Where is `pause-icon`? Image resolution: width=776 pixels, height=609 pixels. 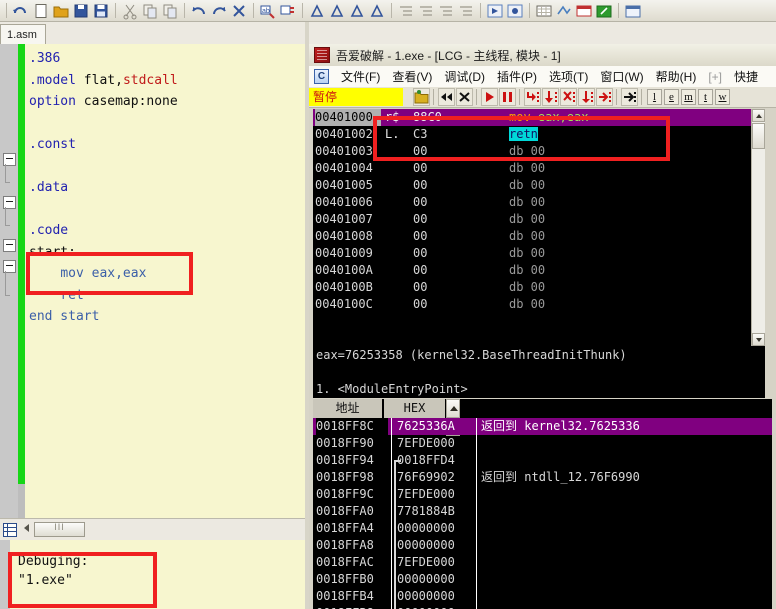 pause-icon is located at coordinates (507, 97).